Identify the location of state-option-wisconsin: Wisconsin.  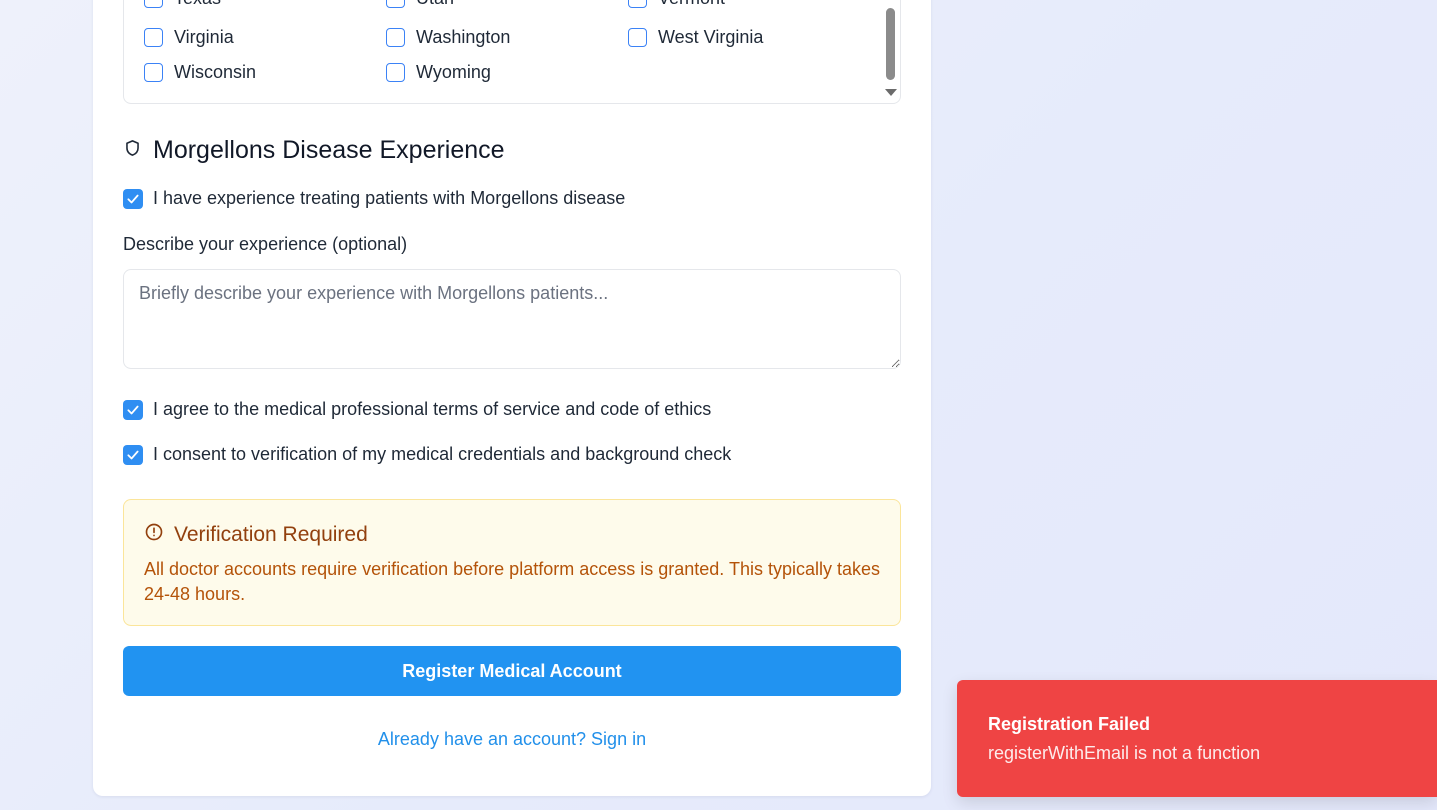
(200, 72).